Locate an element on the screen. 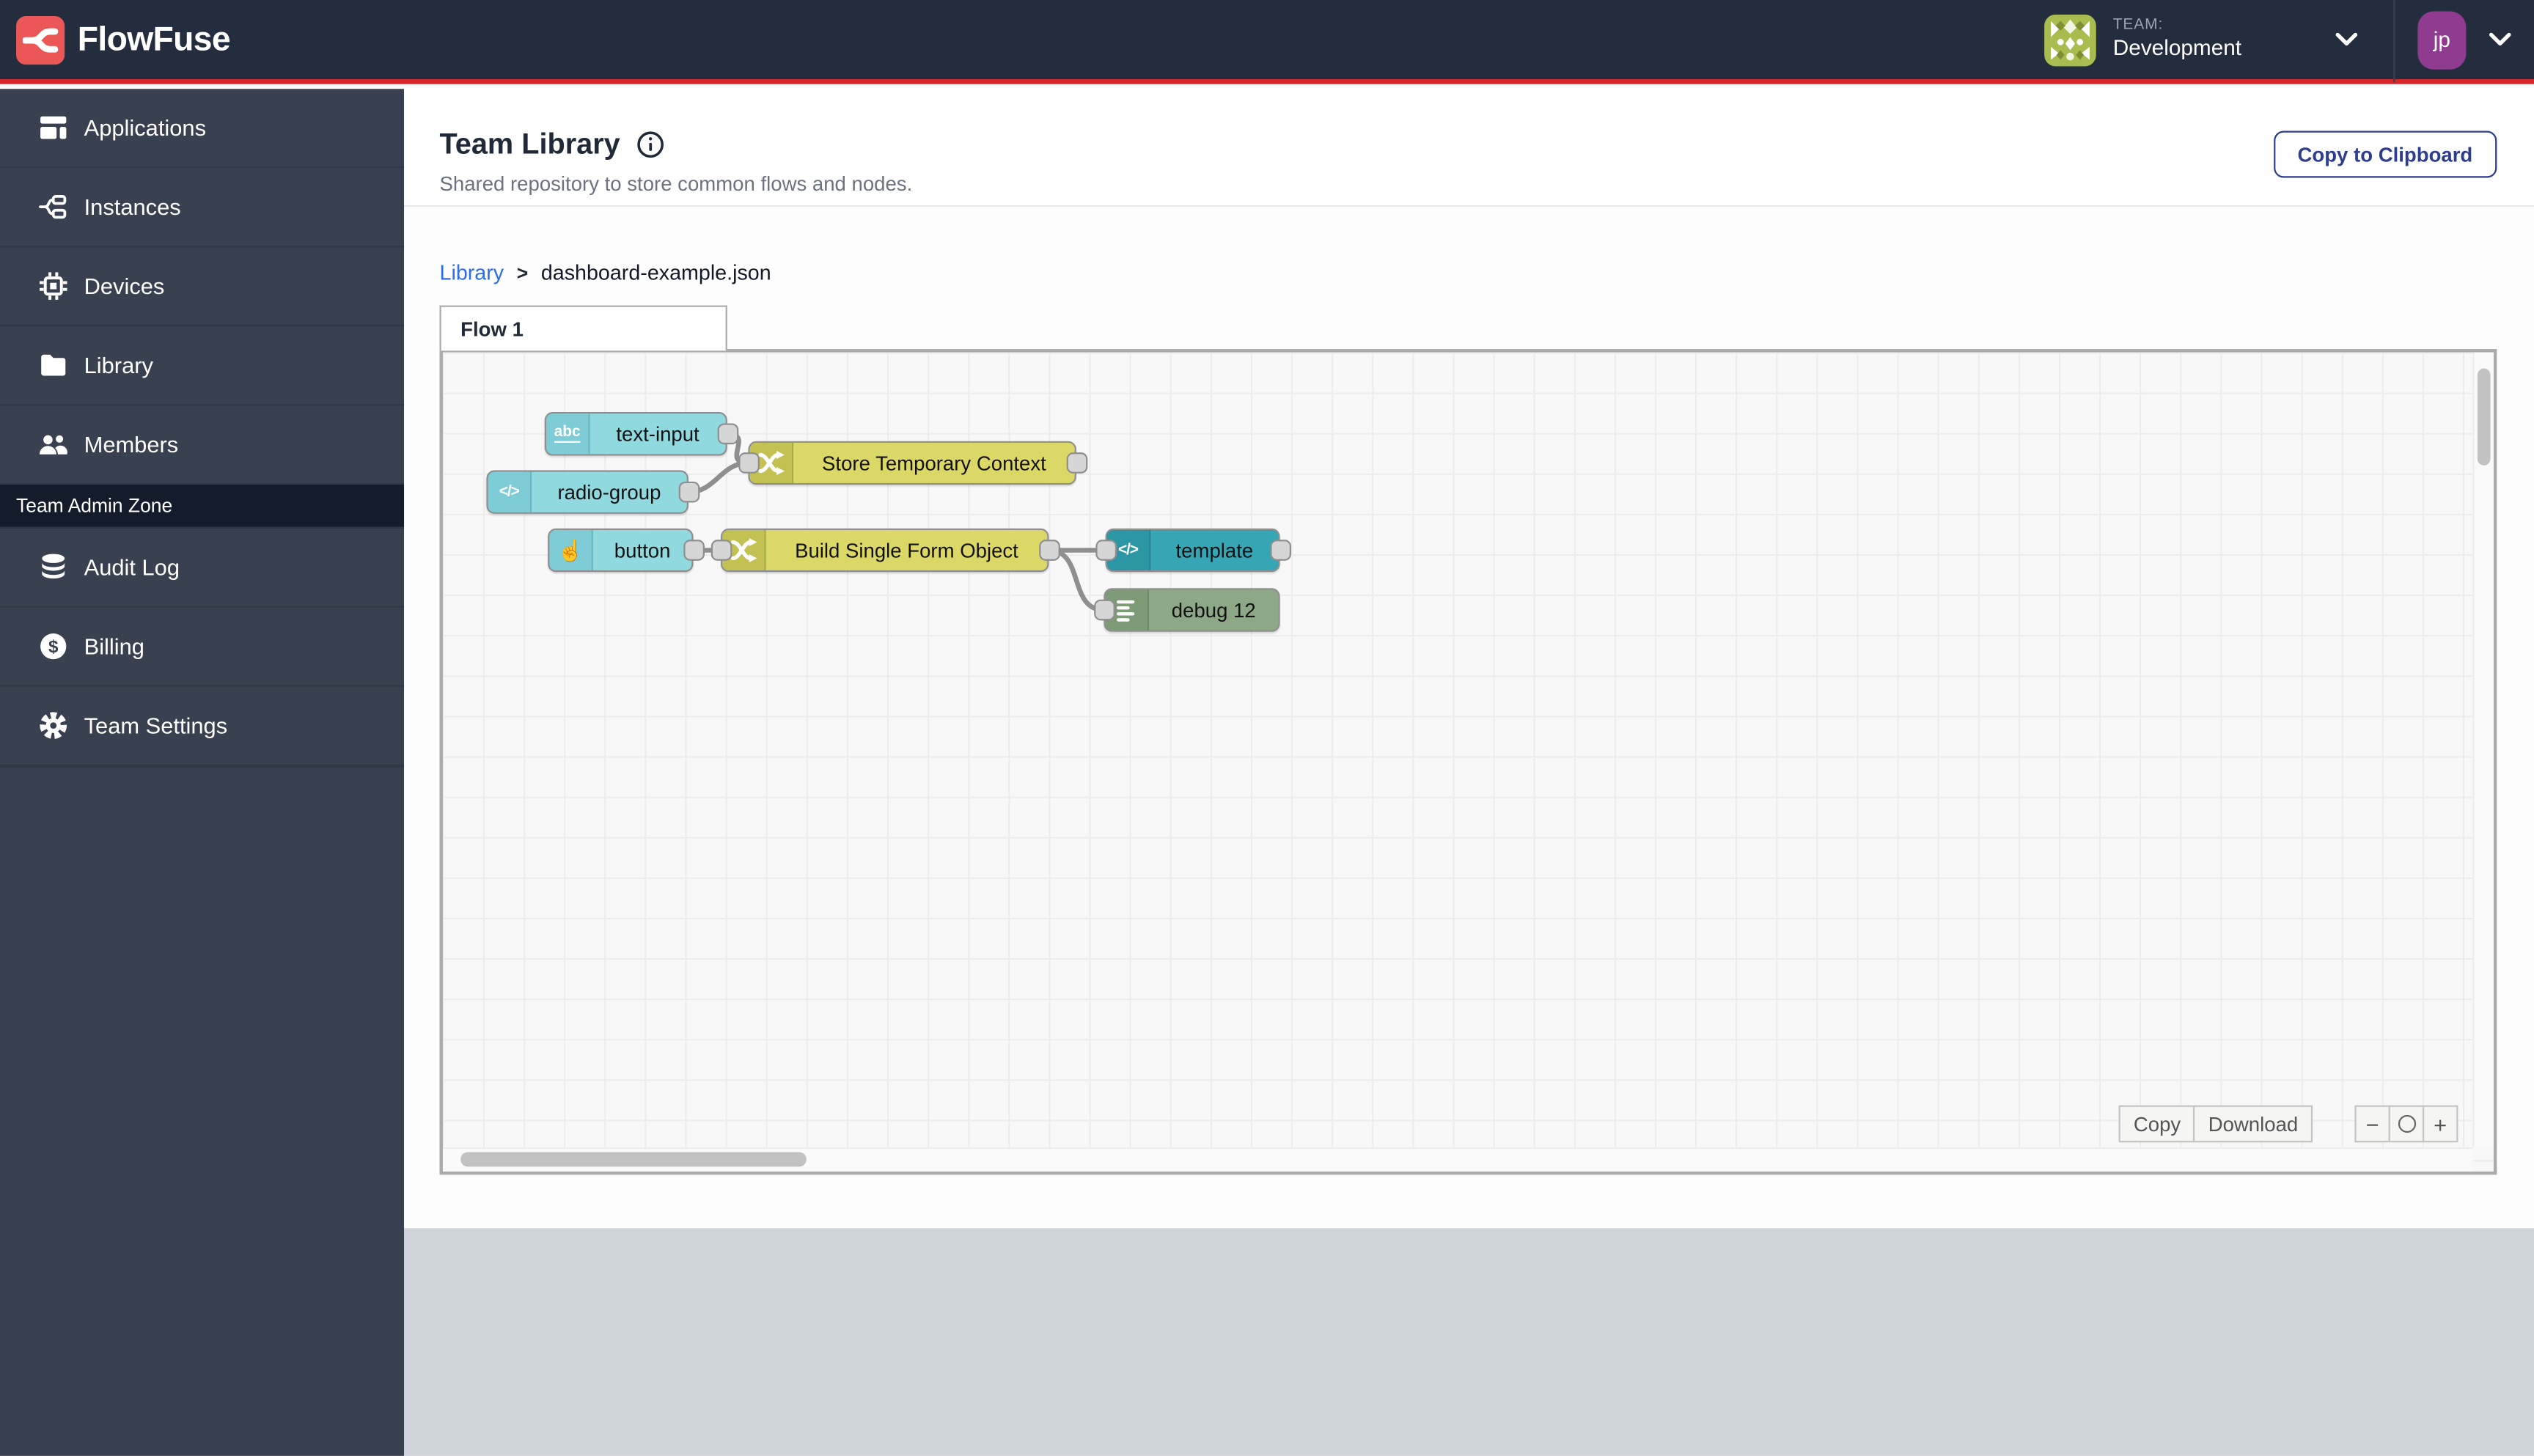 This screenshot has height=1456, width=2534. flow-node-text-input: abc text-input is located at coordinates (641, 434).